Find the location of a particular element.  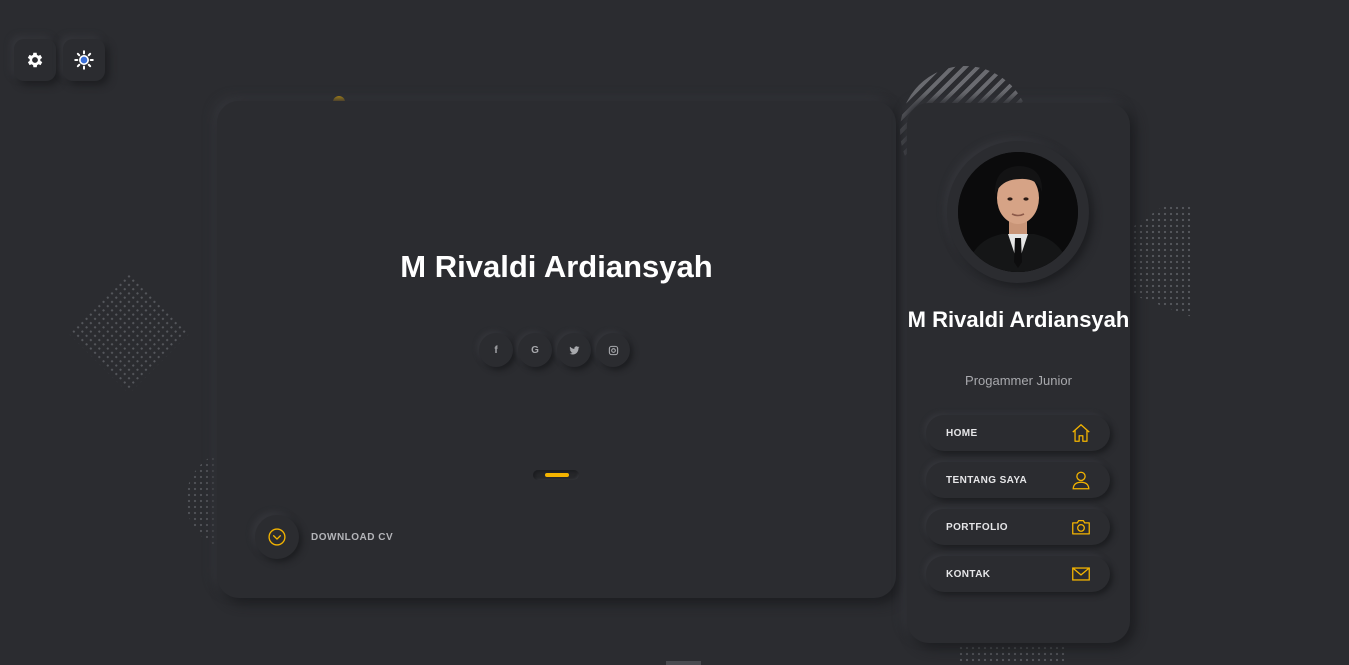

download-cv-button: DOWNLOAD CV is located at coordinates (324, 537).